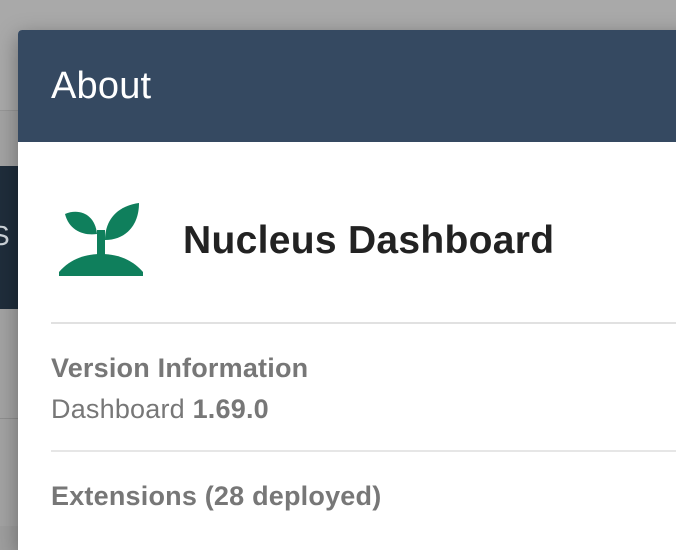  Describe the element at coordinates (363, 409) in the screenshot. I see `dashboard-version-line: Dashboard 1.69.0` at that location.